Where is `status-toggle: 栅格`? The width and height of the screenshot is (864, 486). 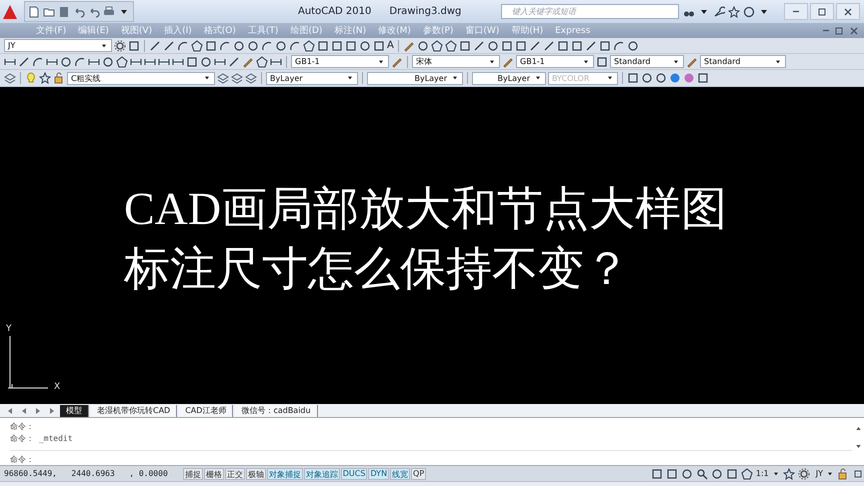 status-toggle: 栅格 is located at coordinates (214, 474).